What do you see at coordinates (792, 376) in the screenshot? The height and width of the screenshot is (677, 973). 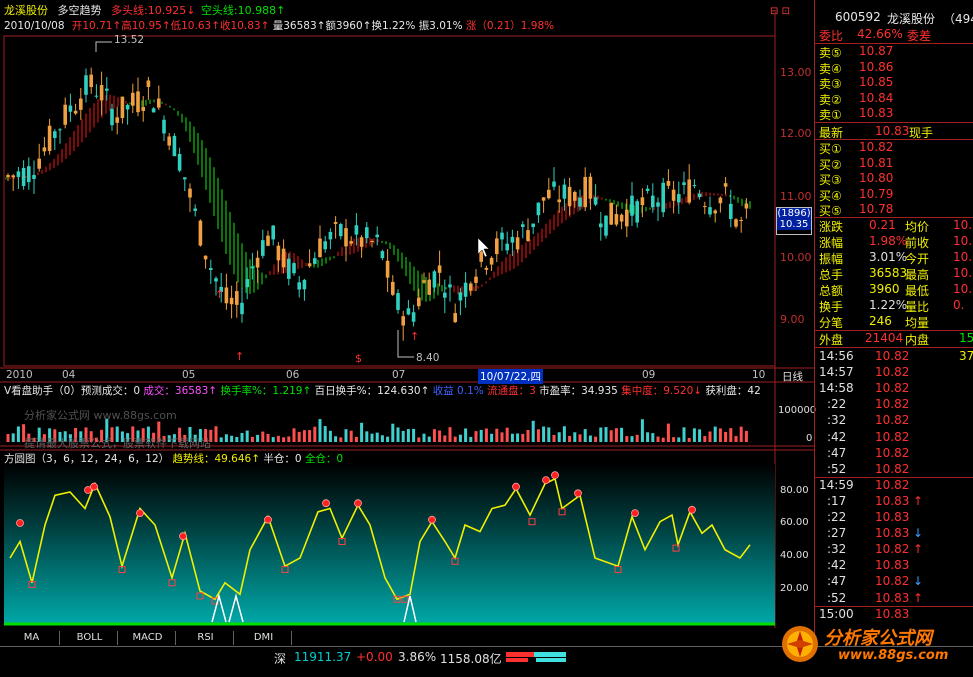 I see `period-label: 日线` at bounding box center [792, 376].